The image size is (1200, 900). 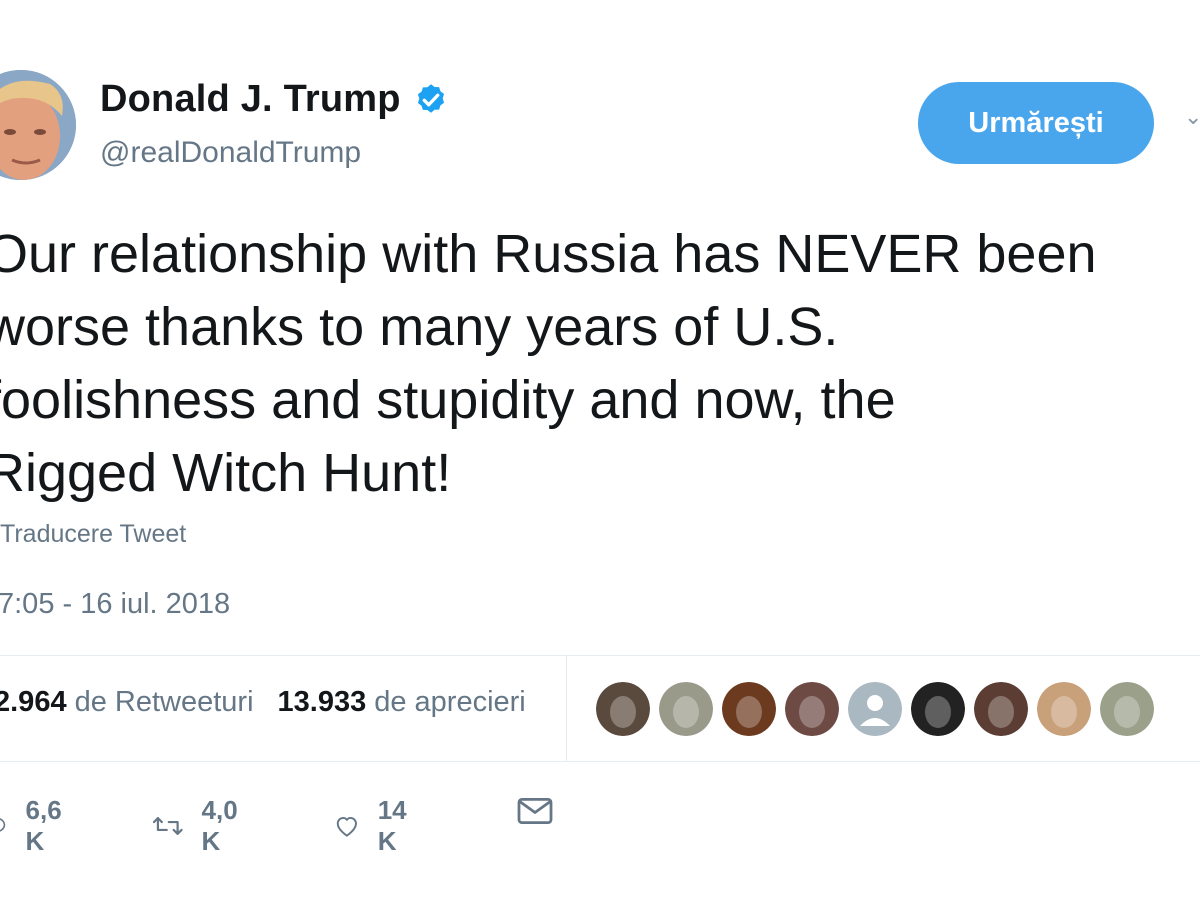 What do you see at coordinates (430, 98) in the screenshot?
I see `verified-badge-icon` at bounding box center [430, 98].